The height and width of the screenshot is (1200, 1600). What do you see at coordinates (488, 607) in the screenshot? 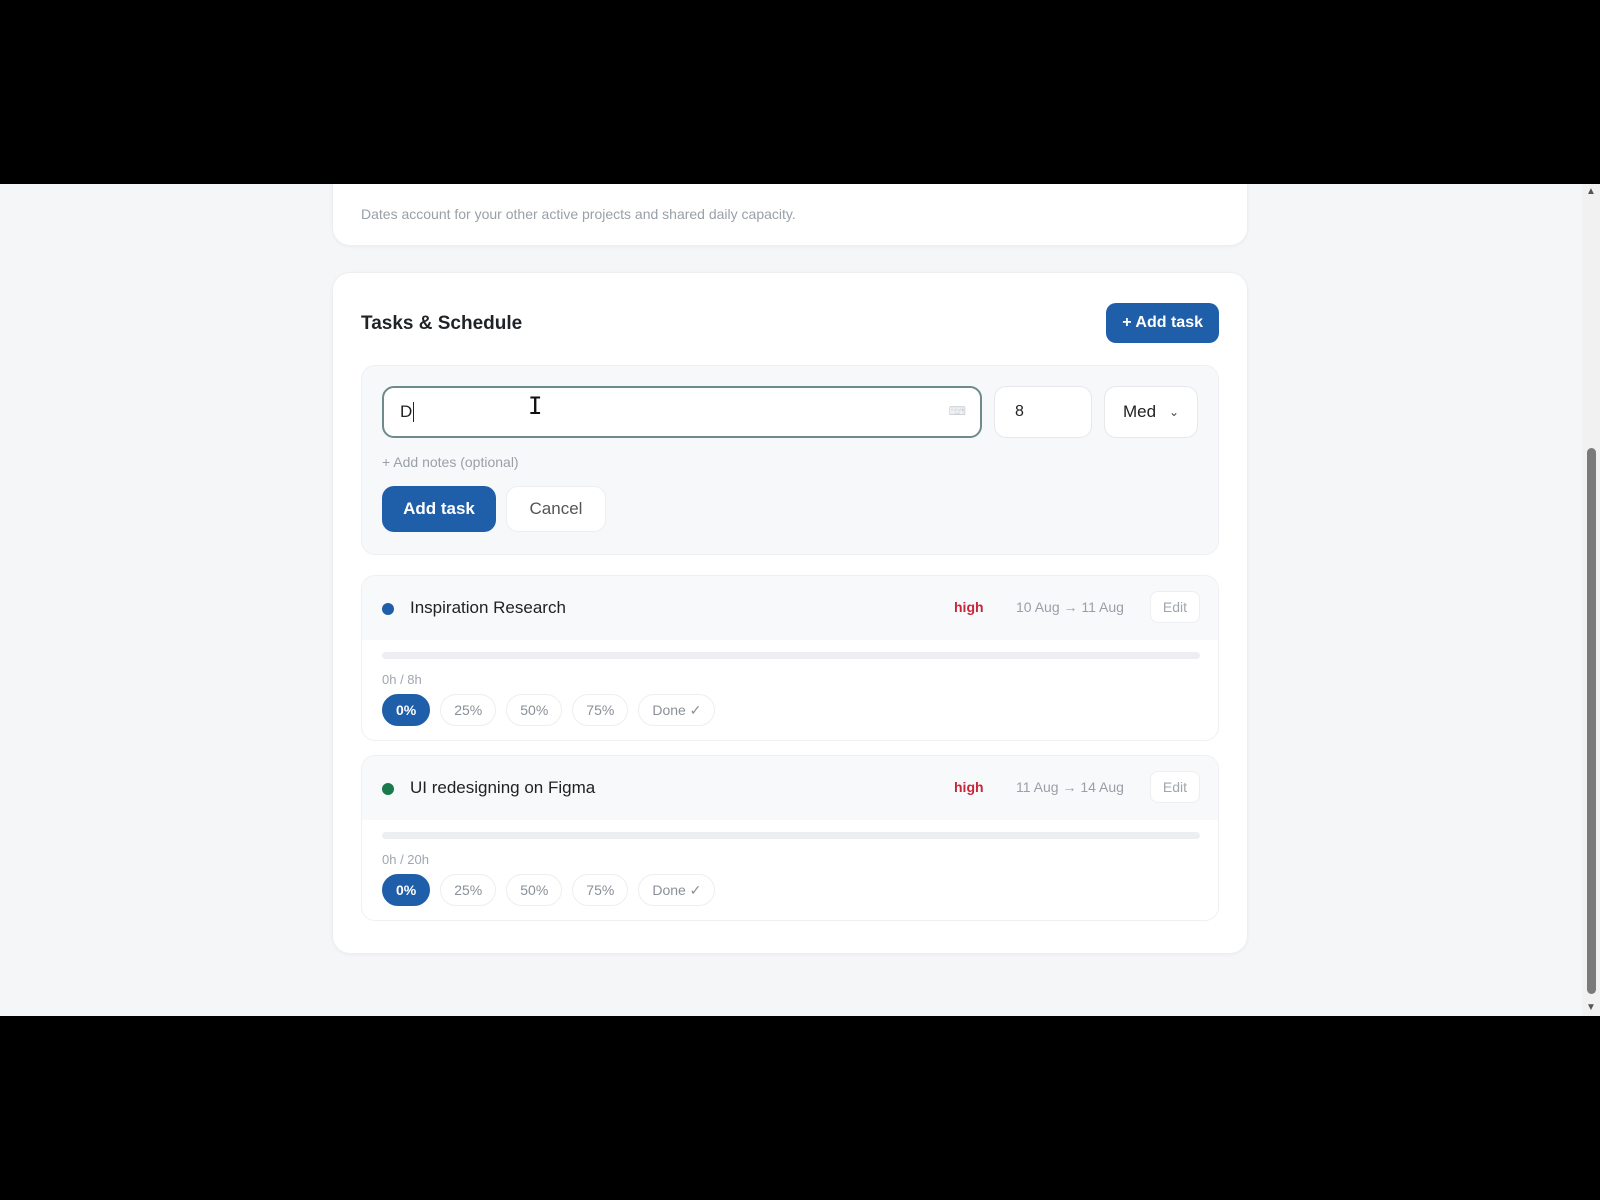
I see `task-name: Inspiration Research` at bounding box center [488, 607].